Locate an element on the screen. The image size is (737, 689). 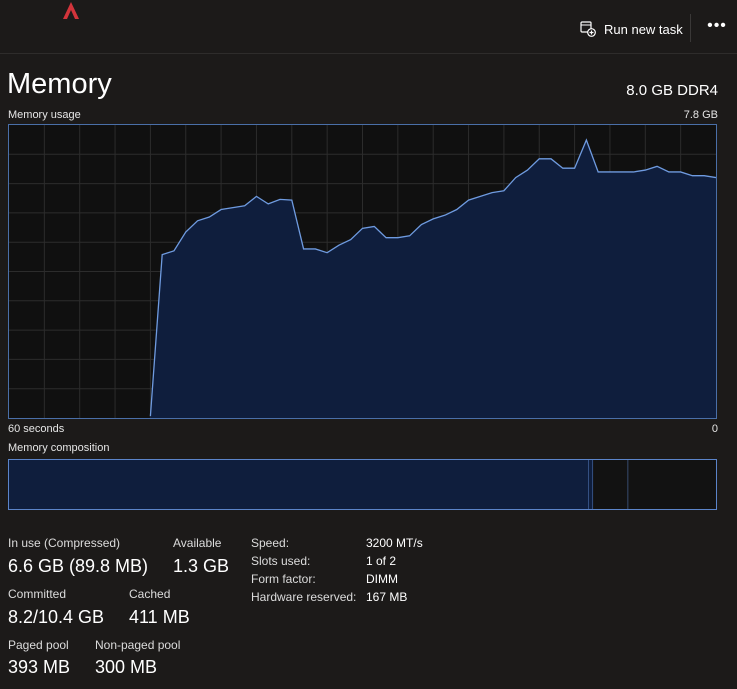
available-label: Available is located at coordinates (197, 543).